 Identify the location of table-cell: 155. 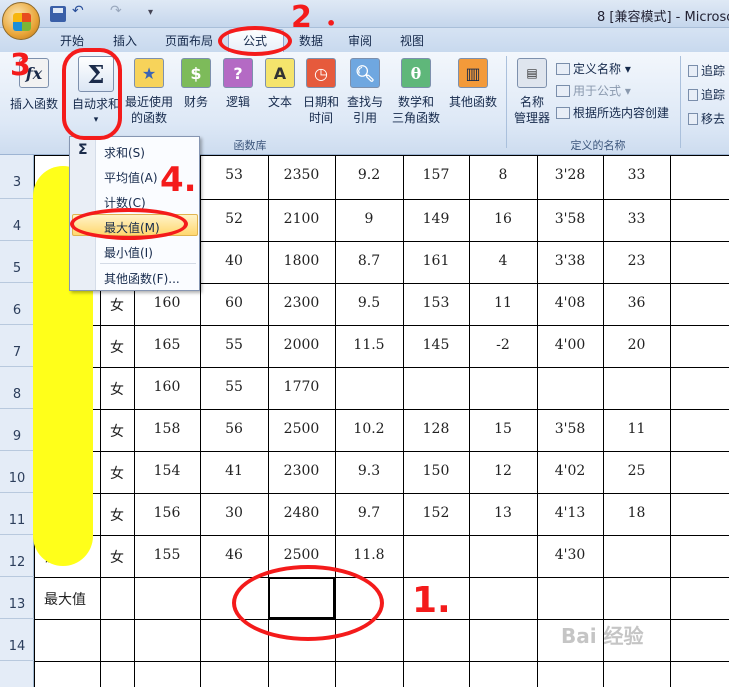
(167, 555).